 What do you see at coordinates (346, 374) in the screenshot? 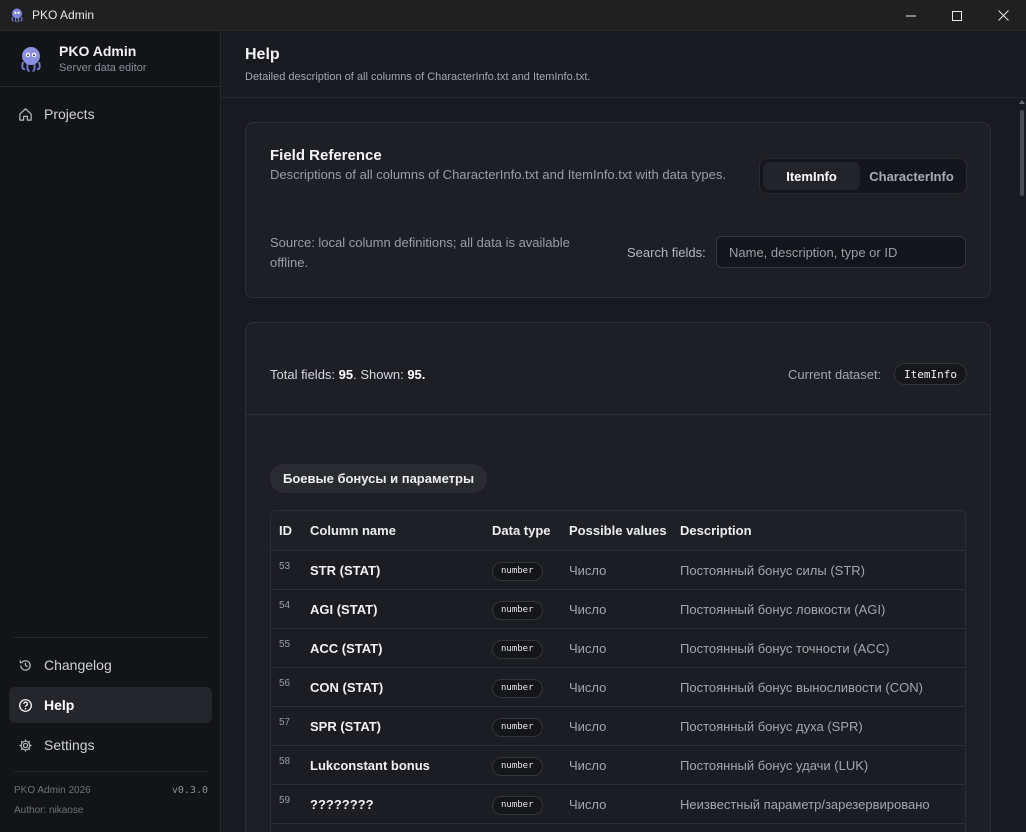
I see `total-count: 95` at bounding box center [346, 374].